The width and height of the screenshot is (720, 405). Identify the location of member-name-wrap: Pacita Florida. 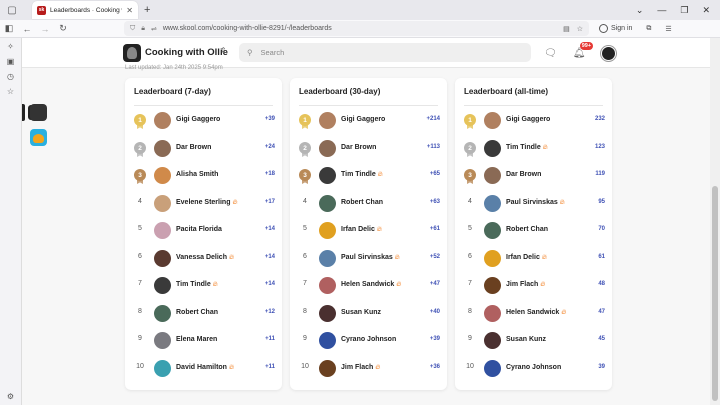
(199, 229).